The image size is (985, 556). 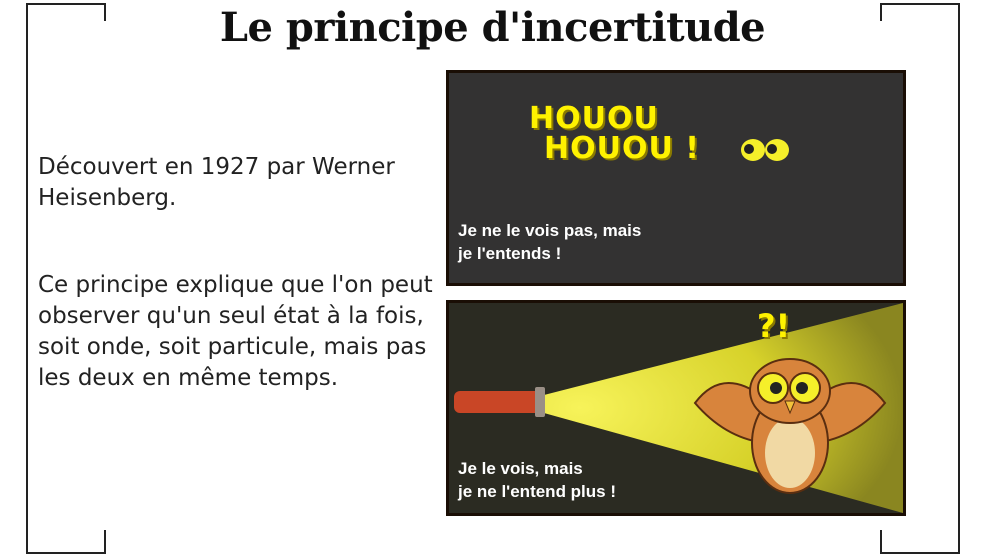 What do you see at coordinates (765, 150) in the screenshot?
I see `owl-eyes-in-dark-icon` at bounding box center [765, 150].